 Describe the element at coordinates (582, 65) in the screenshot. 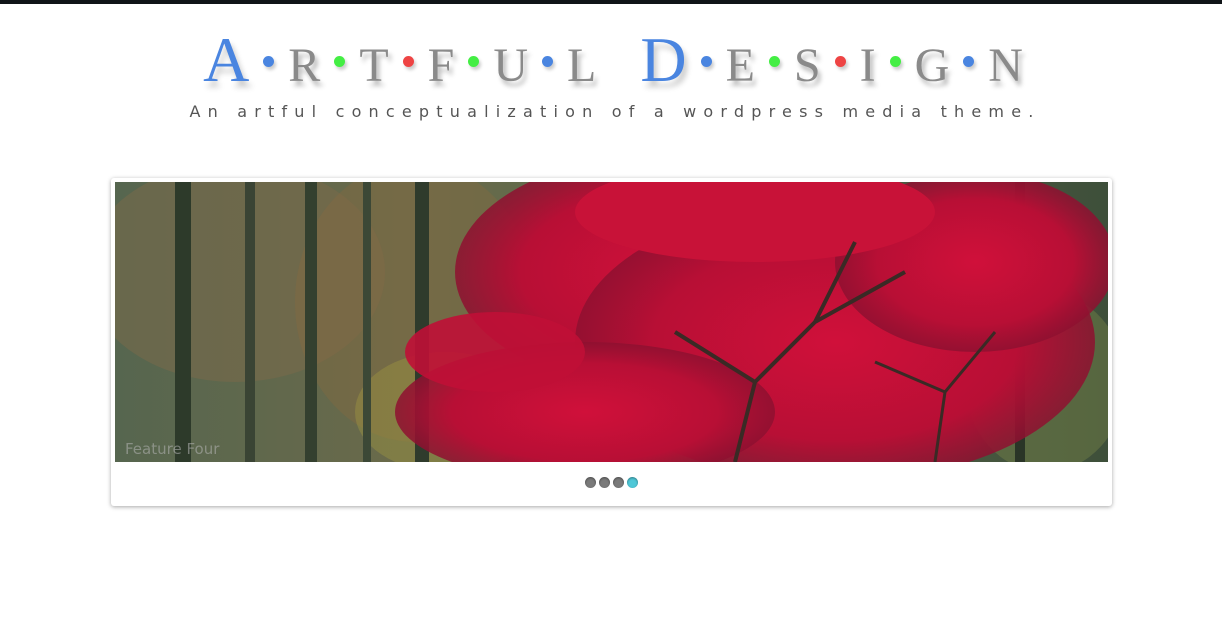

I see `logo-letter: L` at that location.